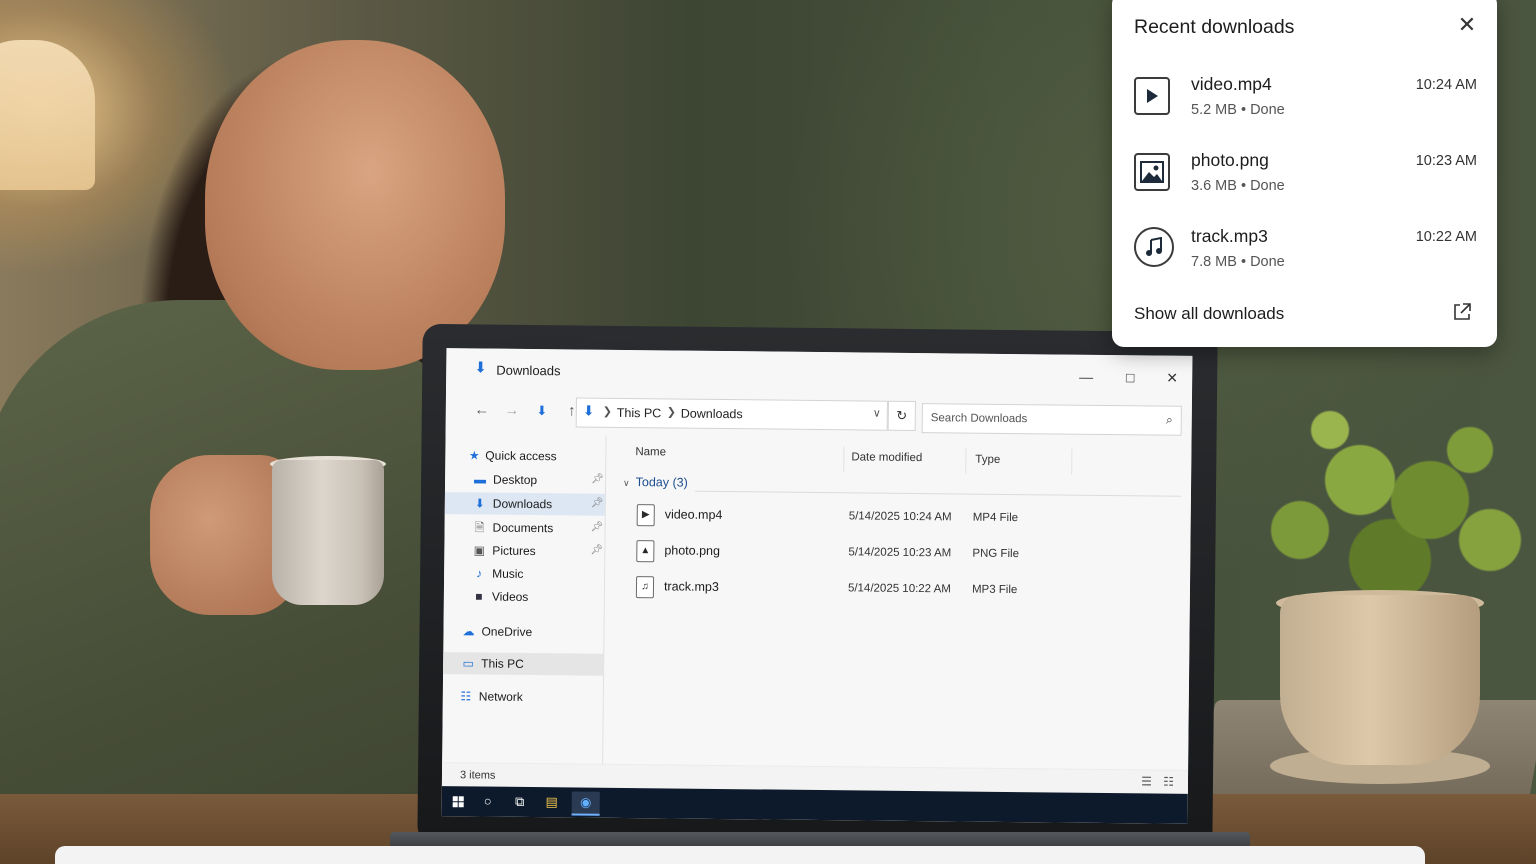  Describe the element at coordinates (468, 631) in the screenshot. I see `cloud-icon: ☁` at that location.